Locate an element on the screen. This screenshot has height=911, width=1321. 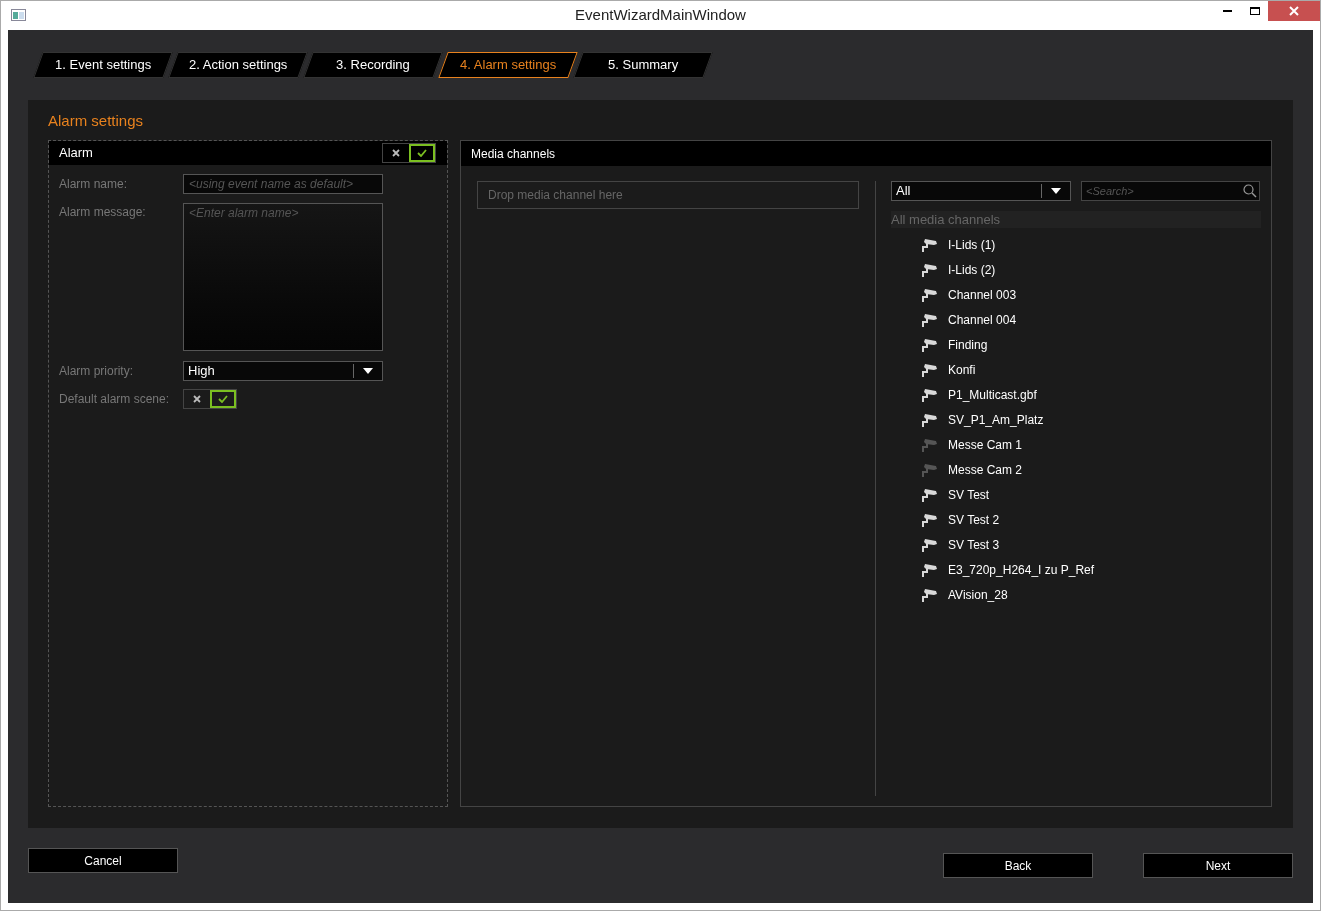
channel-item: I-Lids (1) is located at coordinates (972, 244).